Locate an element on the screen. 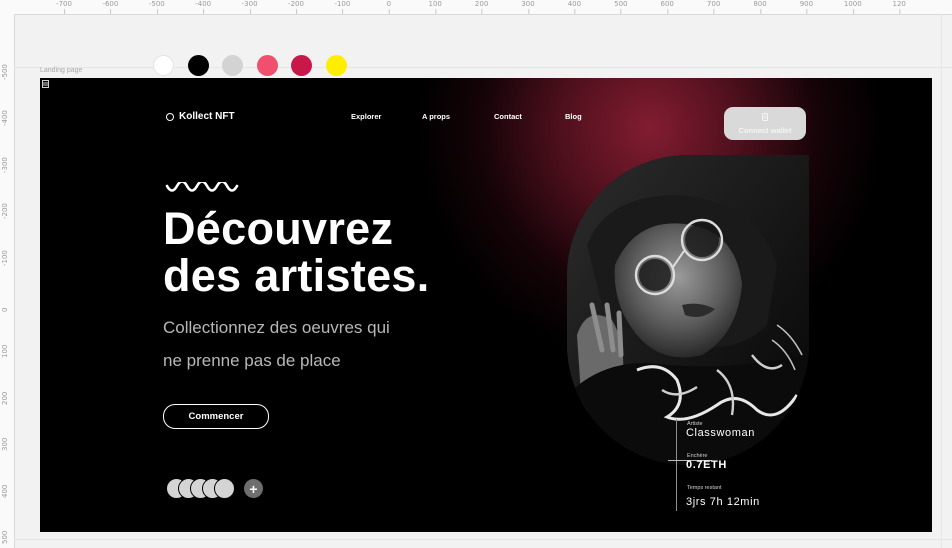 The height and width of the screenshot is (548, 952). time-remaining-label: Temps restant is located at coordinates (704, 488).